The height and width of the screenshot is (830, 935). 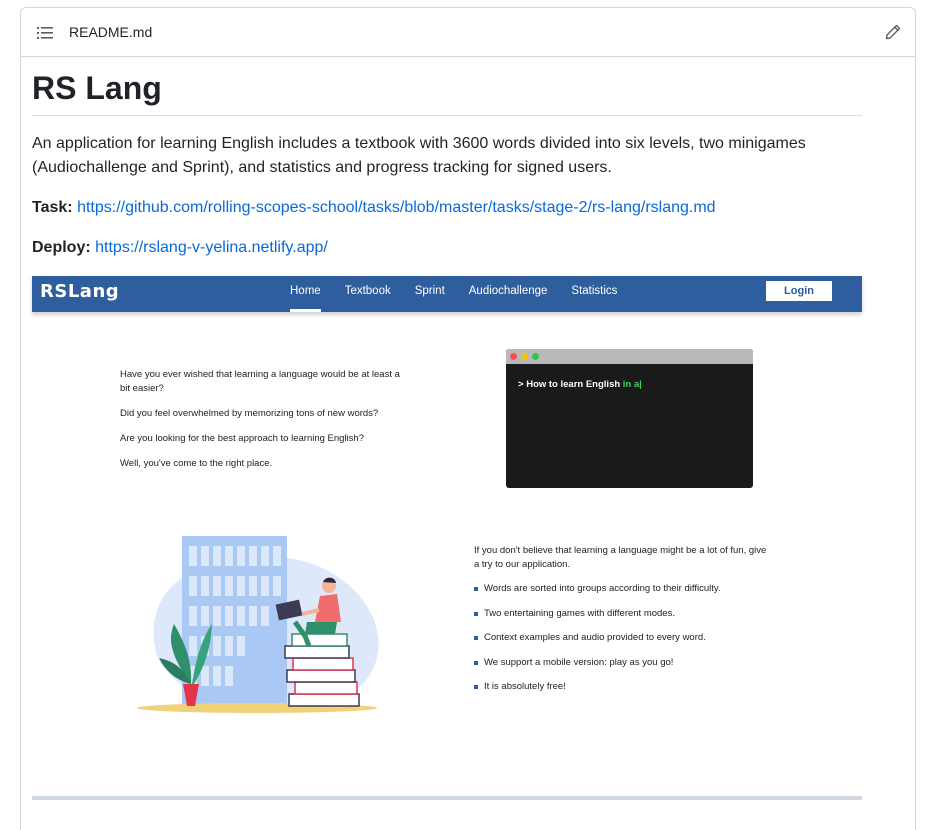 What do you see at coordinates (573, 384) in the screenshot?
I see `terminal-white-text: How to learn English` at bounding box center [573, 384].